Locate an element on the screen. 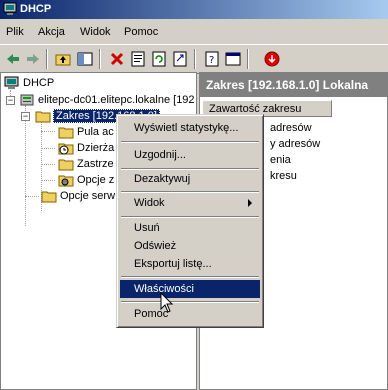 Image resolution: width=388 pixels, height=390 pixels. tree-label: elitepc-dc01.elitepc.lokalne [192 is located at coordinates (116, 100).